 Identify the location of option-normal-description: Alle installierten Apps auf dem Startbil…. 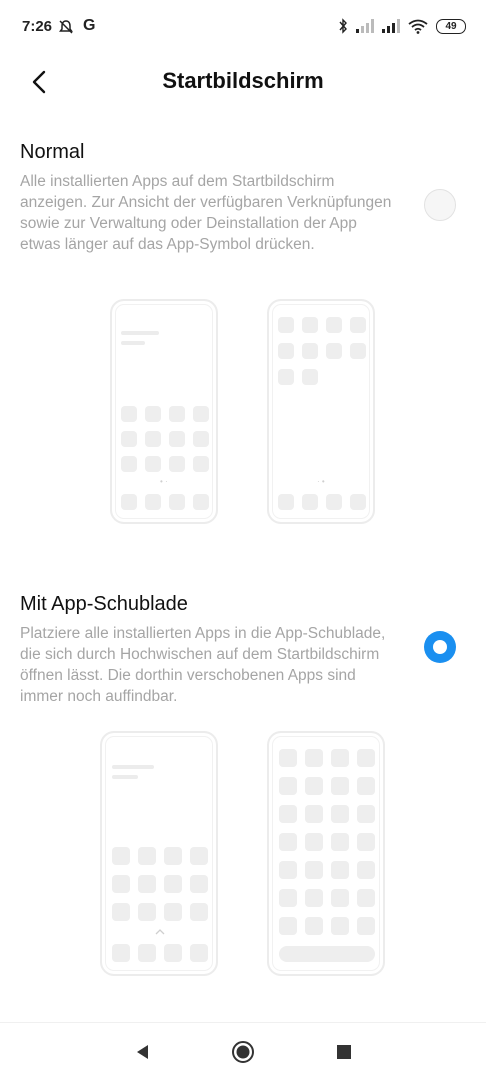
(206, 213).